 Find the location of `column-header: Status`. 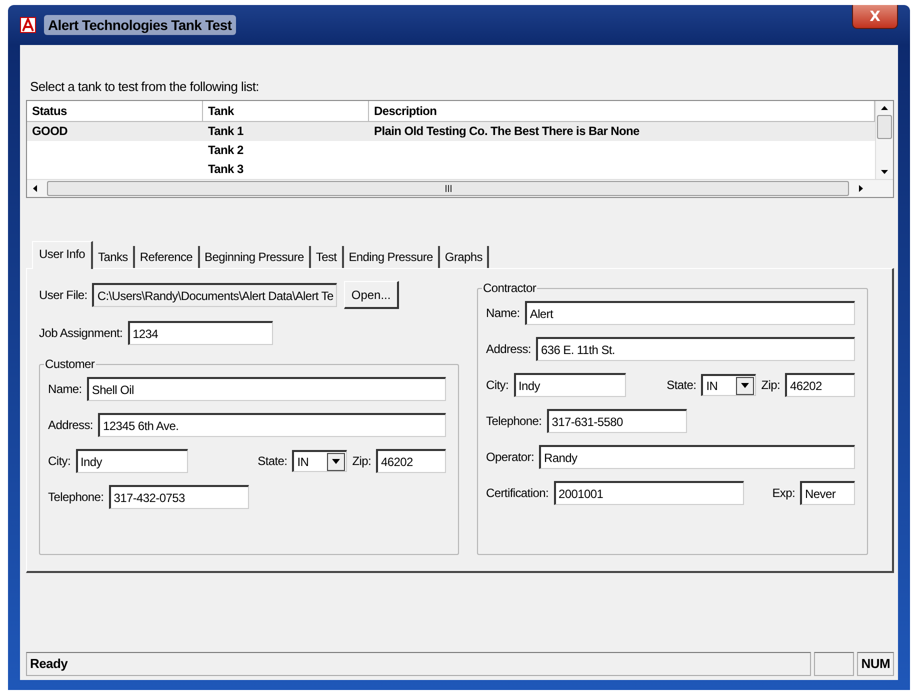

column-header: Status is located at coordinates (115, 111).